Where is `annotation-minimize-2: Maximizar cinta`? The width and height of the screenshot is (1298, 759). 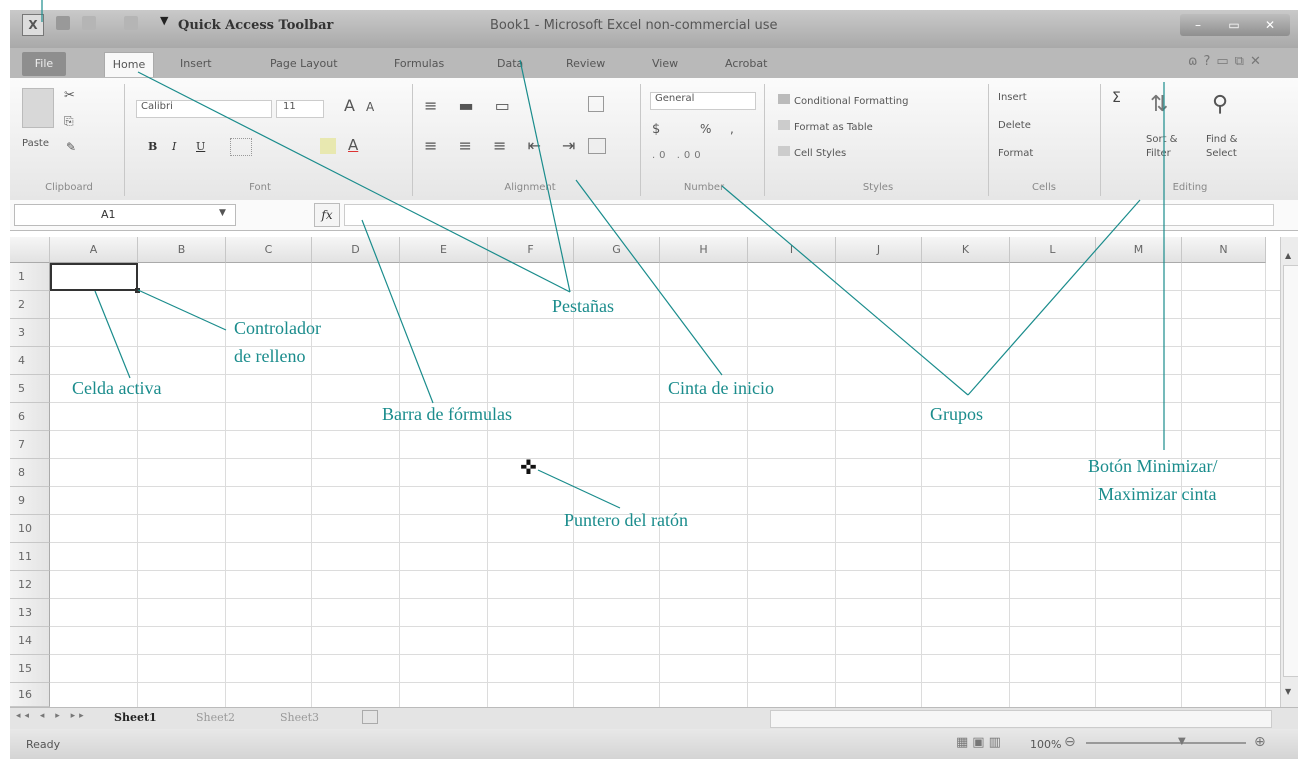 annotation-minimize-2: Maximizar cinta is located at coordinates (1157, 494).